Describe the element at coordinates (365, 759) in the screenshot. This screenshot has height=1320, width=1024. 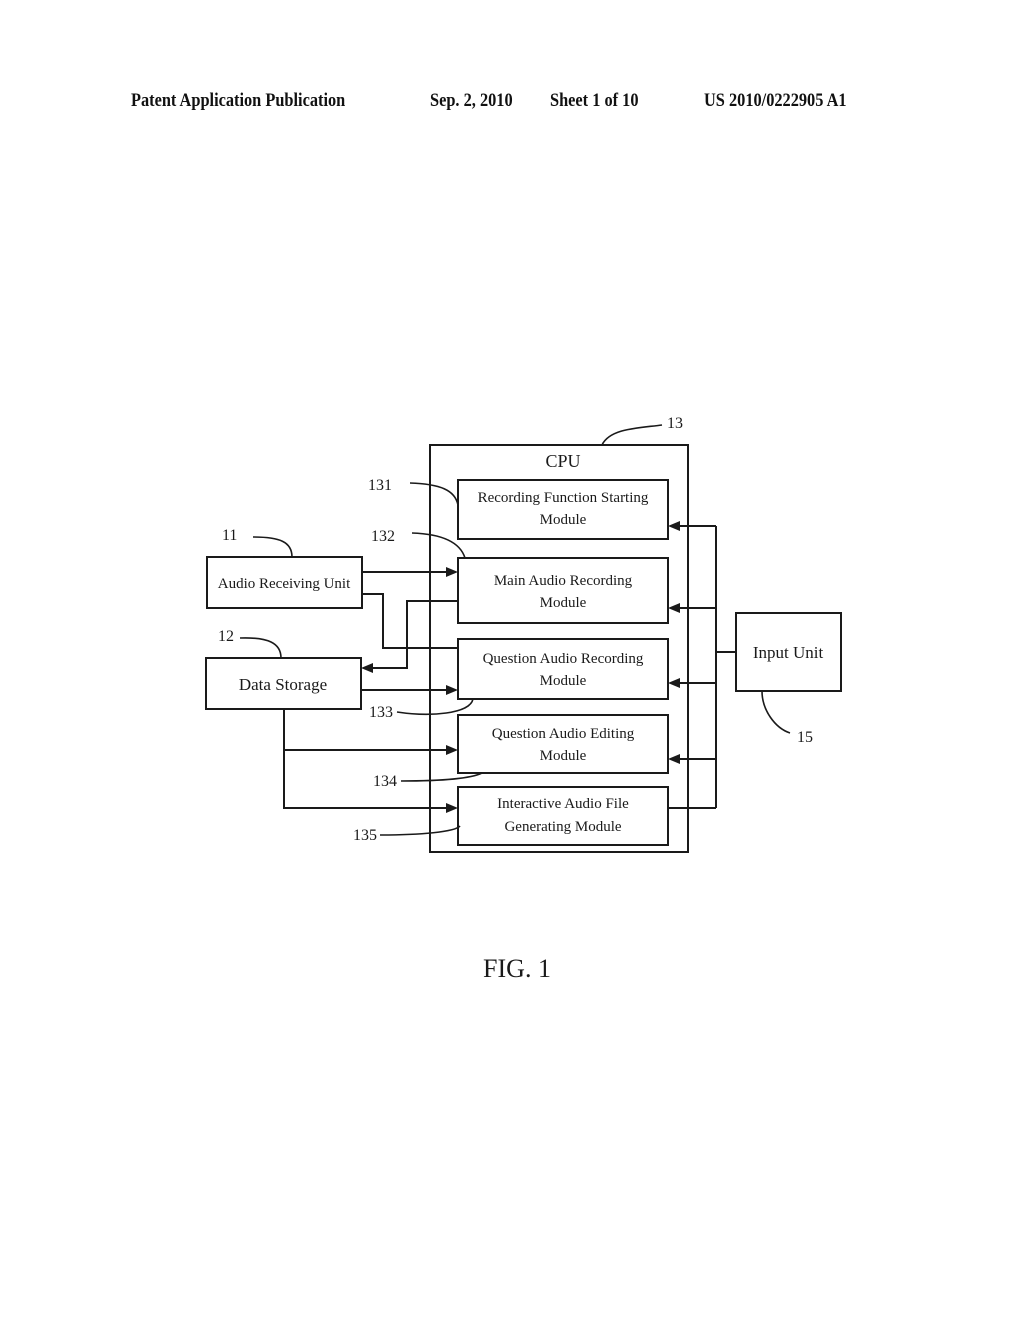
I see `connector-storage-to-generating` at that location.